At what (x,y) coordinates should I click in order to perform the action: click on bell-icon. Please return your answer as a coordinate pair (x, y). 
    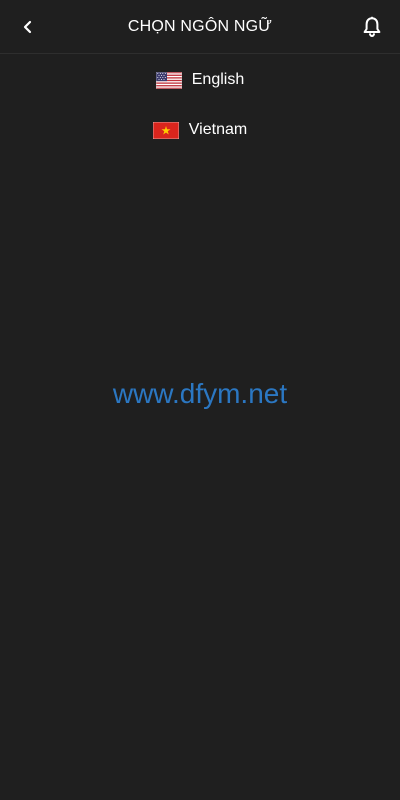
    Looking at the image, I should click on (372, 27).